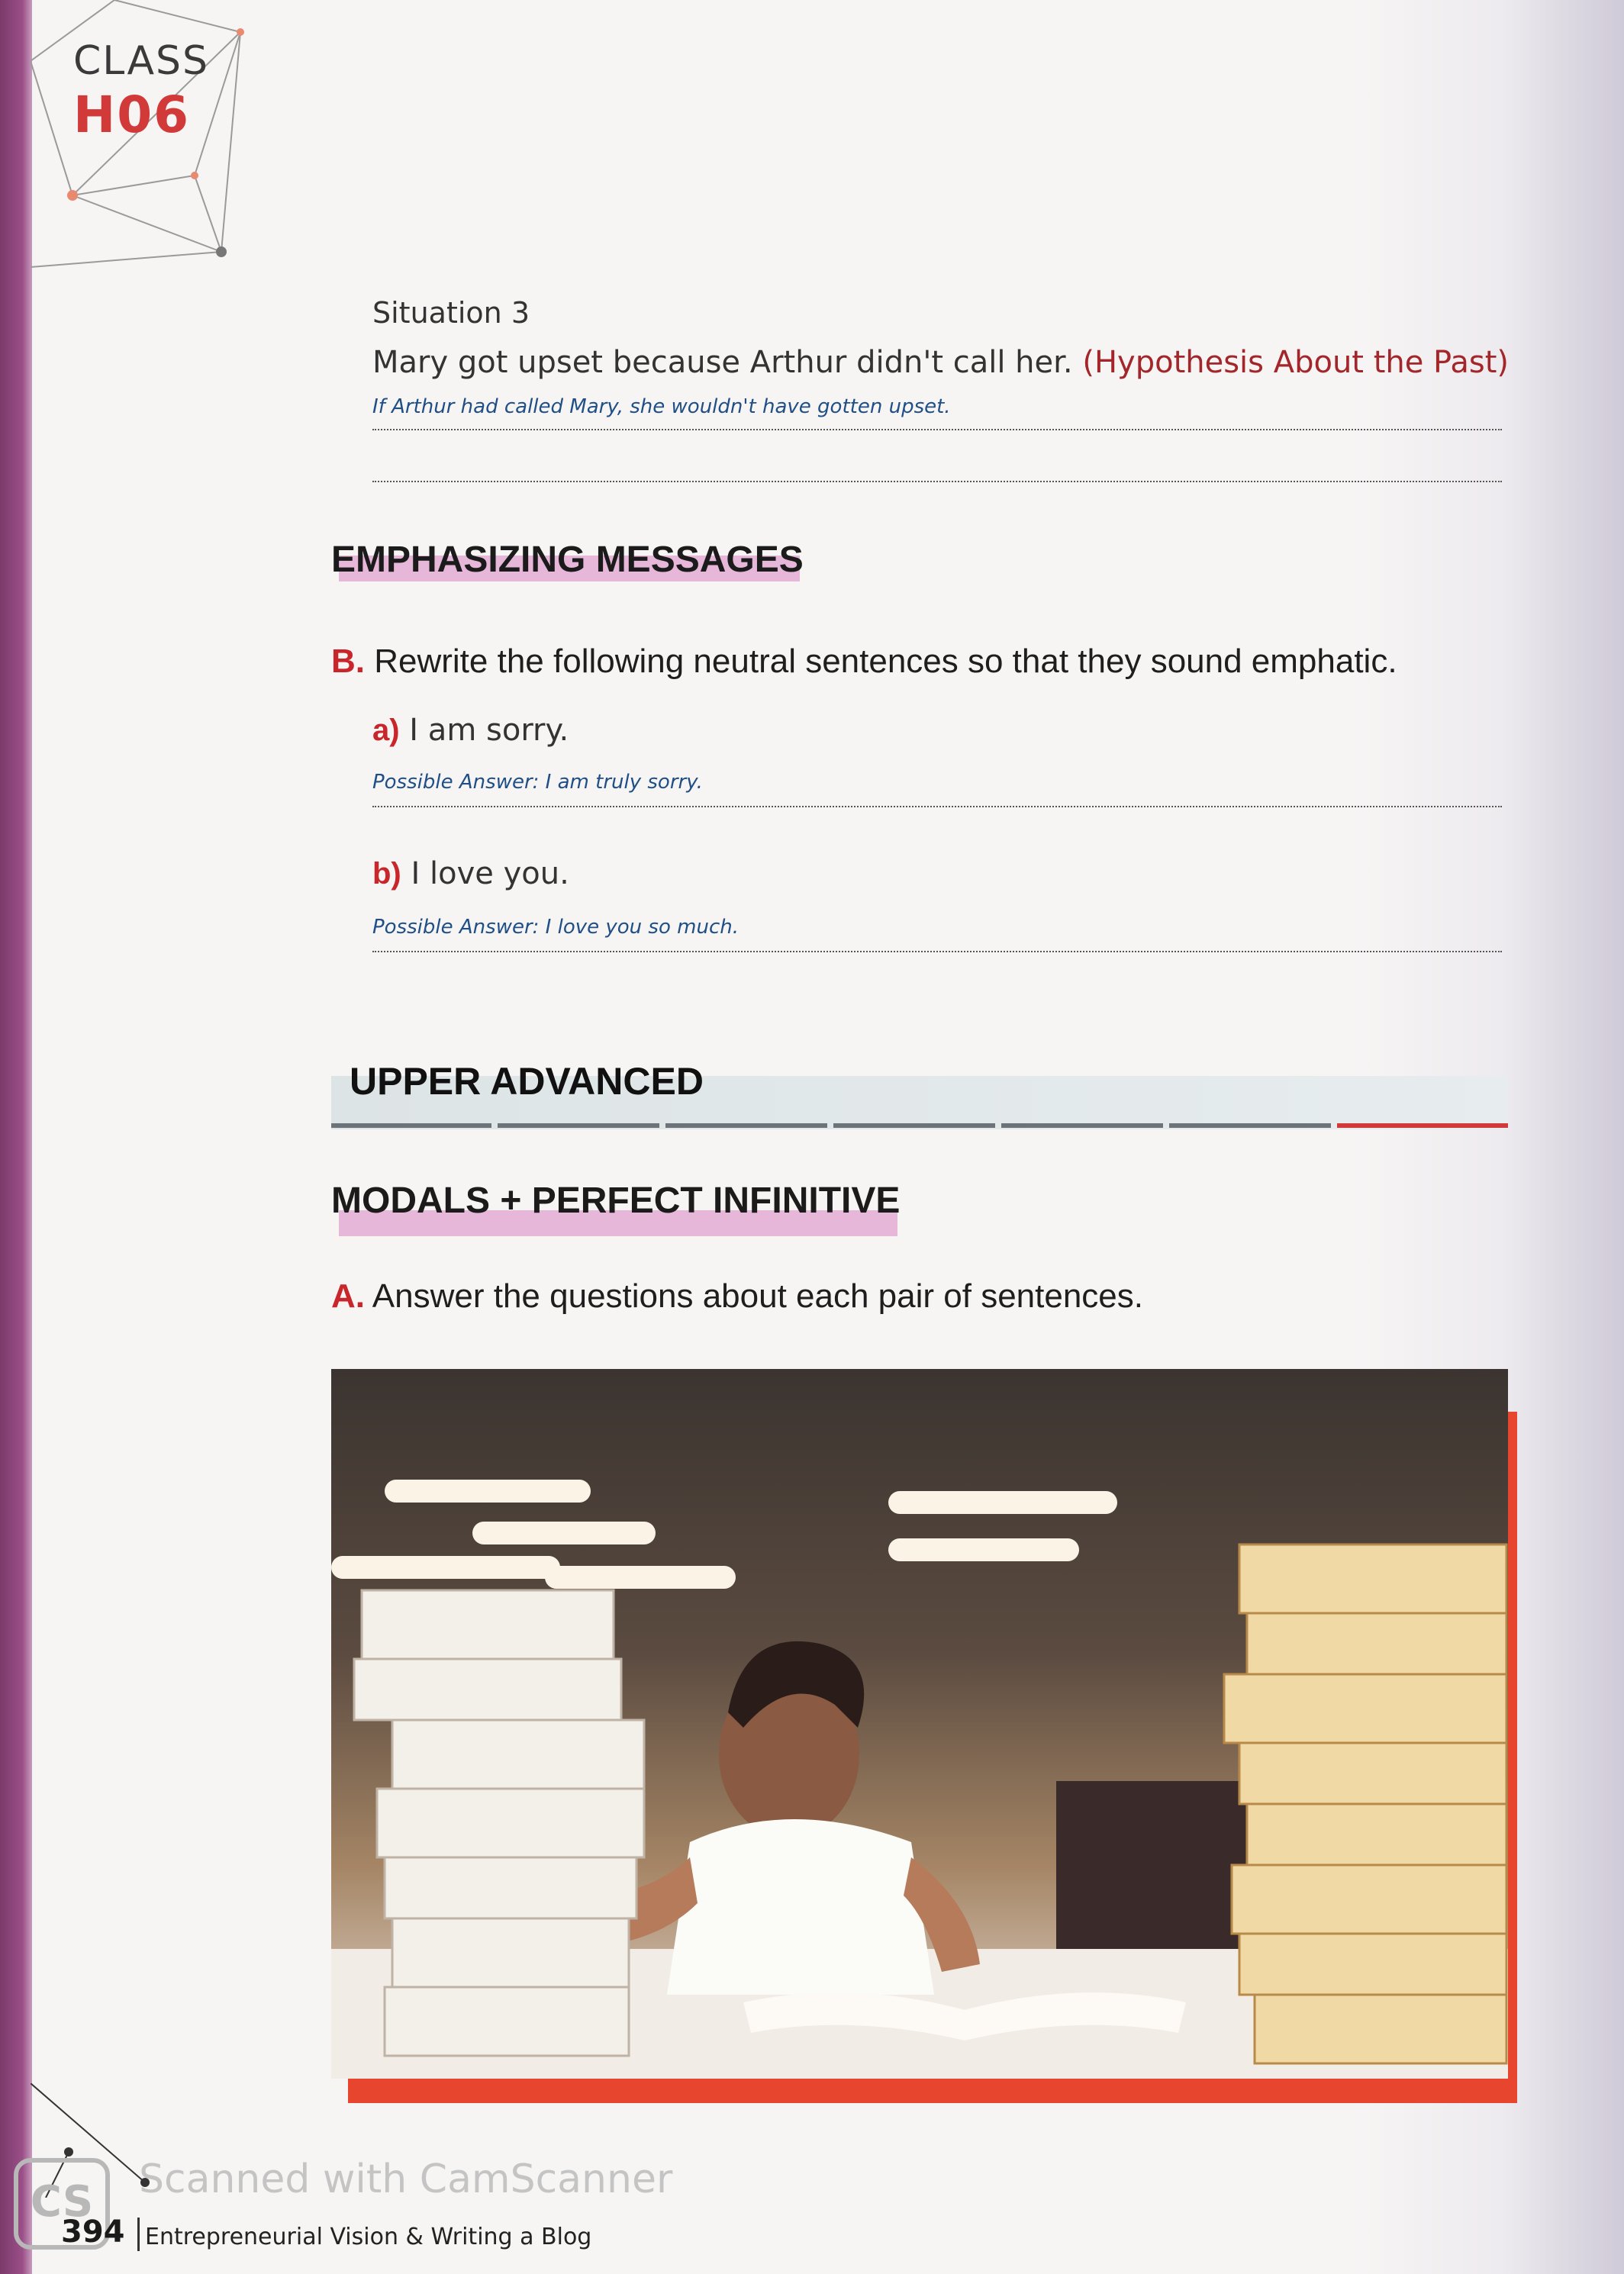 Image resolution: width=1624 pixels, height=2274 pixels. I want to click on situation-title: Situation 3, so click(451, 313).